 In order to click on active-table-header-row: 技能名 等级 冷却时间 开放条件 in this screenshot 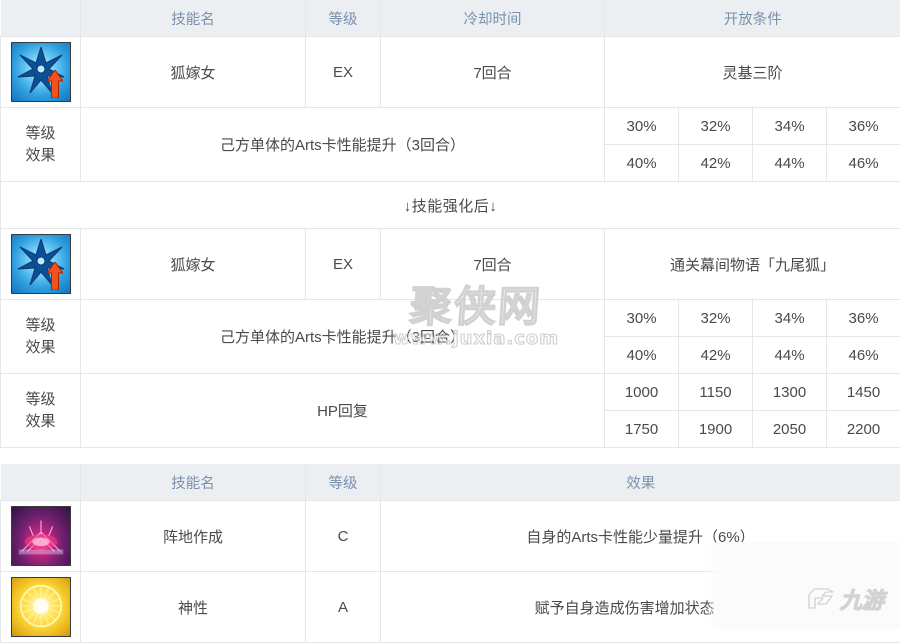, I will do `click(450, 18)`.